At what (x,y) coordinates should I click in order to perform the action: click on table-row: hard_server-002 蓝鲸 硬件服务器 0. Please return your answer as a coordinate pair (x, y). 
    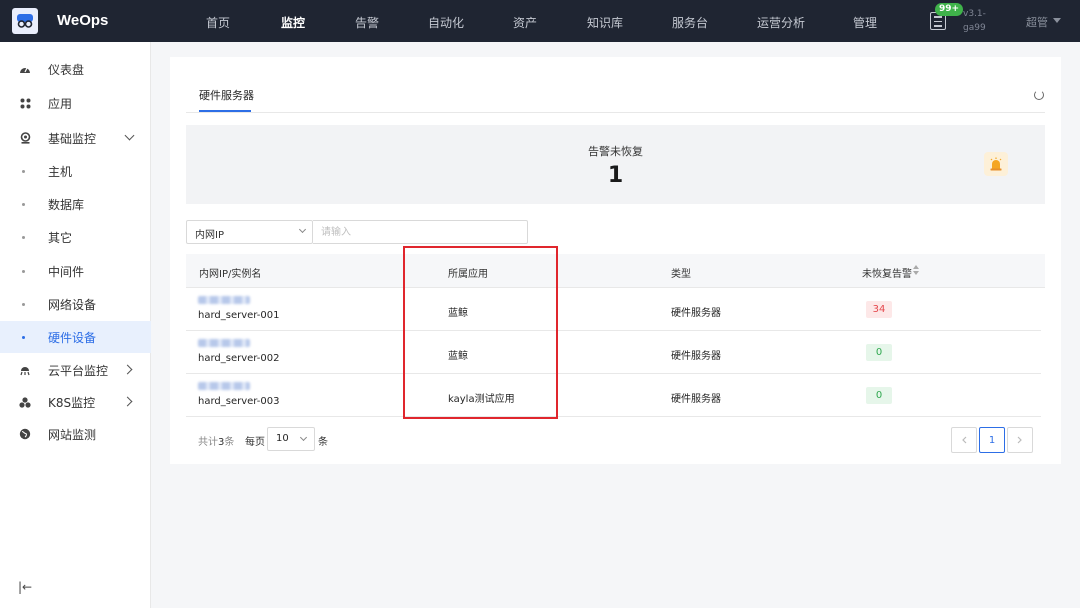
    Looking at the image, I should click on (613, 352).